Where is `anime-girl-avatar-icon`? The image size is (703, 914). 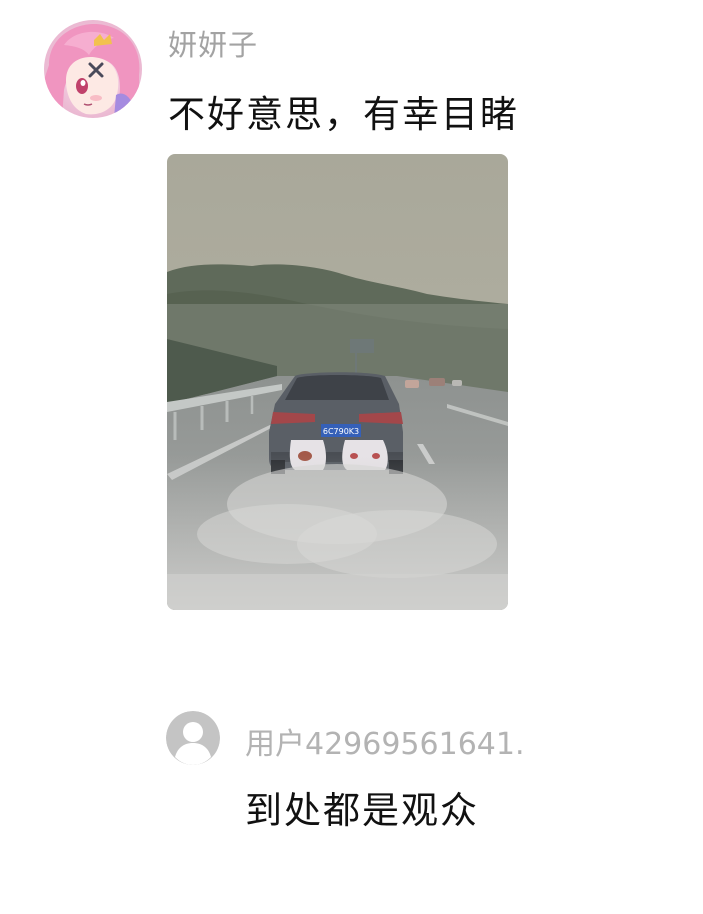 anime-girl-avatar-icon is located at coordinates (93, 69).